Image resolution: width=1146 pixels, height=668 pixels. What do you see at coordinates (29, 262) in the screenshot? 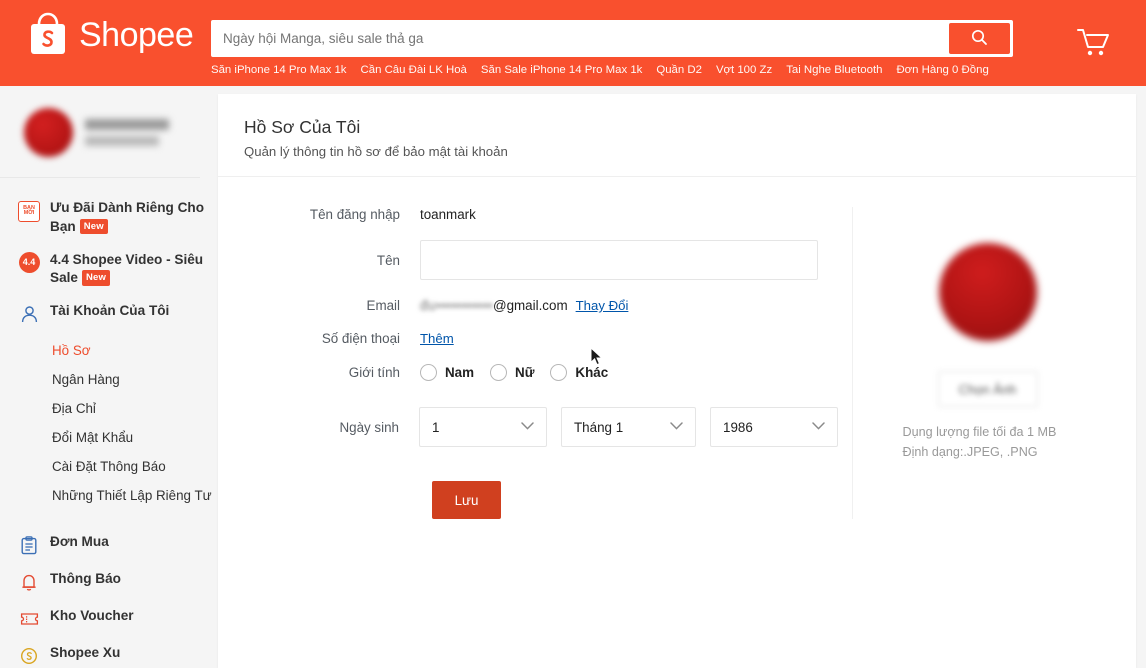
I see `four-four-text: 4.4` at bounding box center [29, 262].